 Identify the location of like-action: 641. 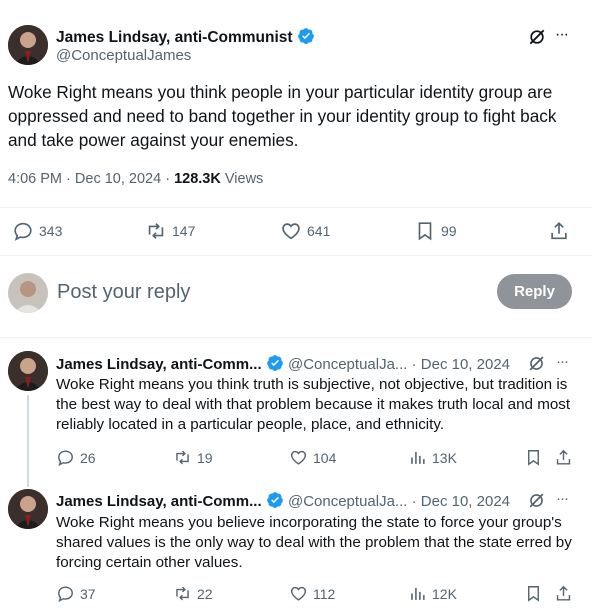
(305, 231).